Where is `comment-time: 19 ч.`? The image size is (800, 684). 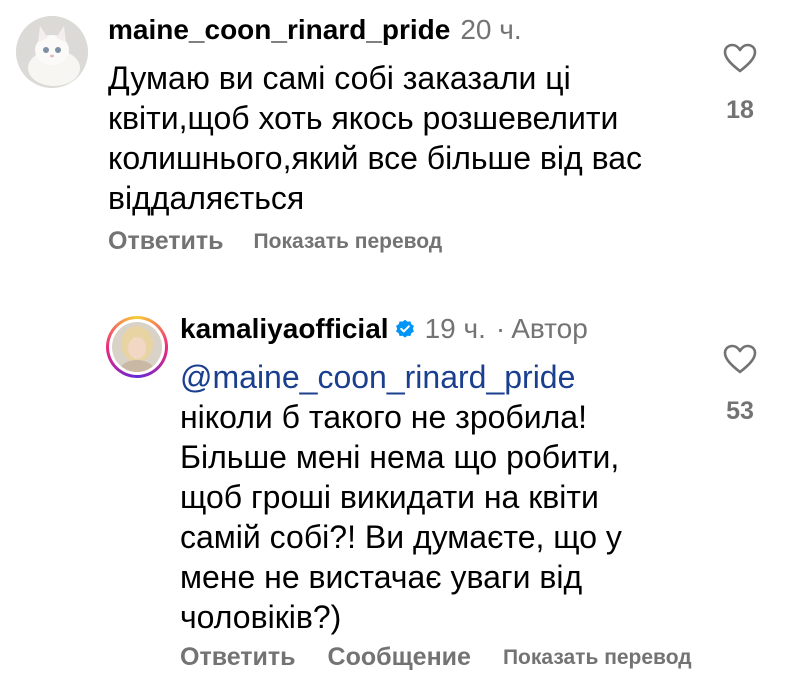
comment-time: 19 ч. is located at coordinates (455, 328).